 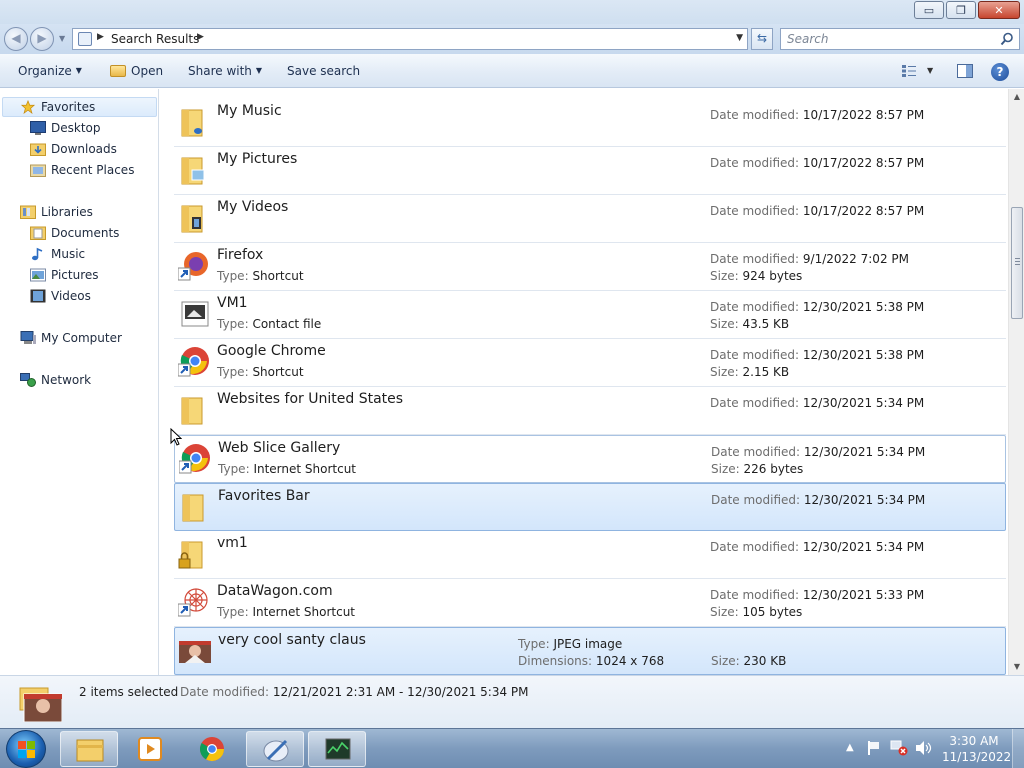 What do you see at coordinates (512, 12) in the screenshot?
I see `title-bar: ▭ ❐ ✕` at bounding box center [512, 12].